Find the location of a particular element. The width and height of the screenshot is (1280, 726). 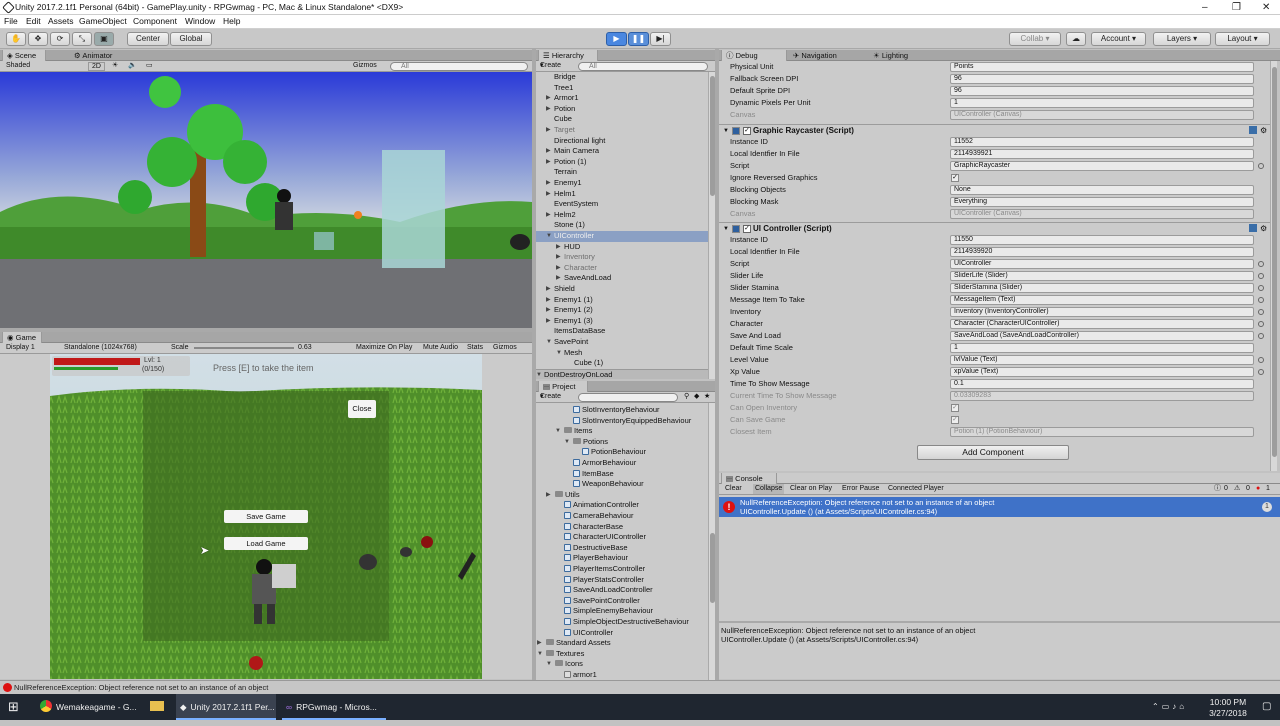

console-error-pause-button: Error Pause is located at coordinates (860, 489).